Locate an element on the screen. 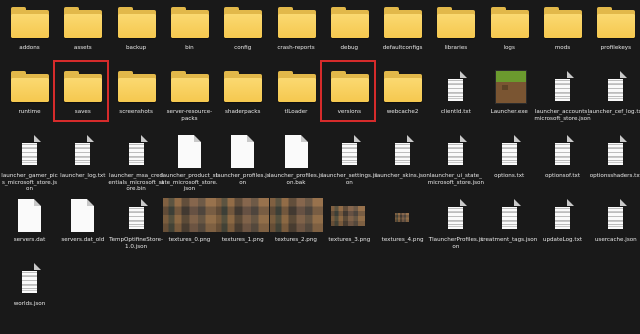 The width and height of the screenshot is (640, 334). file-options-txt: options.txt is located at coordinates (509, 162).